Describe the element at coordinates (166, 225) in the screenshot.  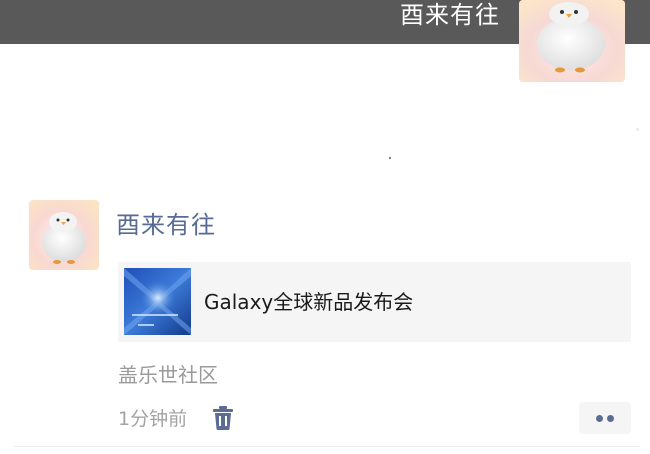
I see `post-author-name: 酉来有往` at that location.